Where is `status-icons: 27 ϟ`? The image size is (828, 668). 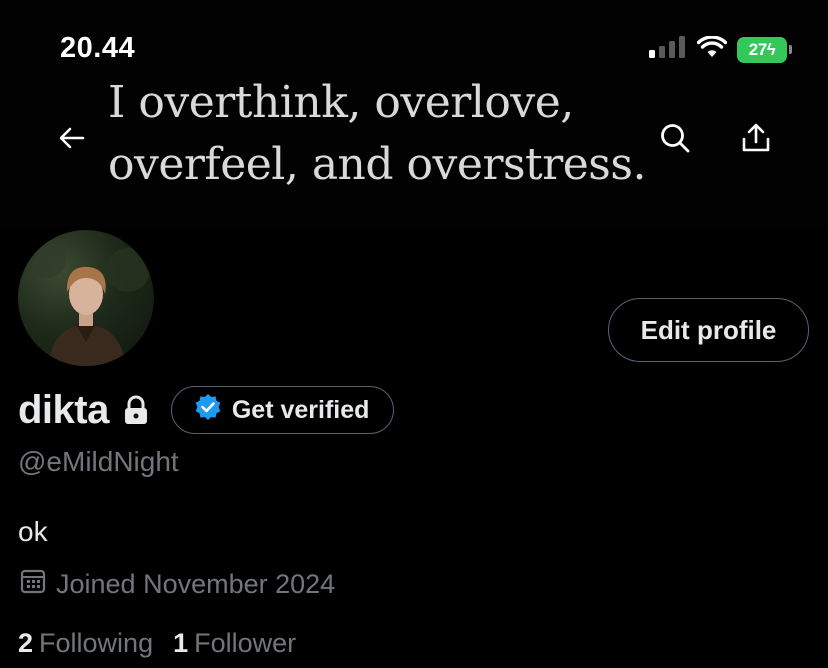 status-icons: 27 ϟ is located at coordinates (720, 49).